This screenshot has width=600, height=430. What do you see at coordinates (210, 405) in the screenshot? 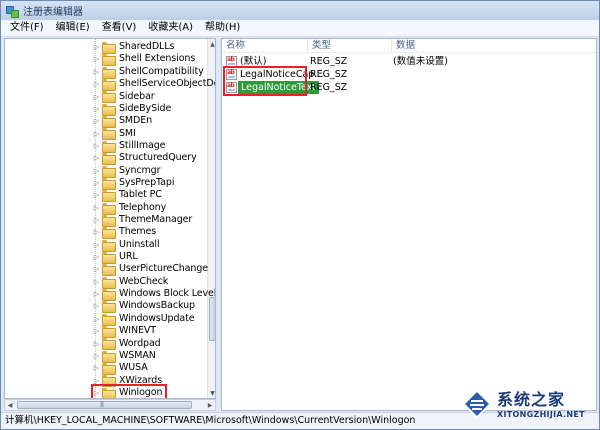
I see `scroll-right-arrow-icon: ▶` at bounding box center [210, 405].